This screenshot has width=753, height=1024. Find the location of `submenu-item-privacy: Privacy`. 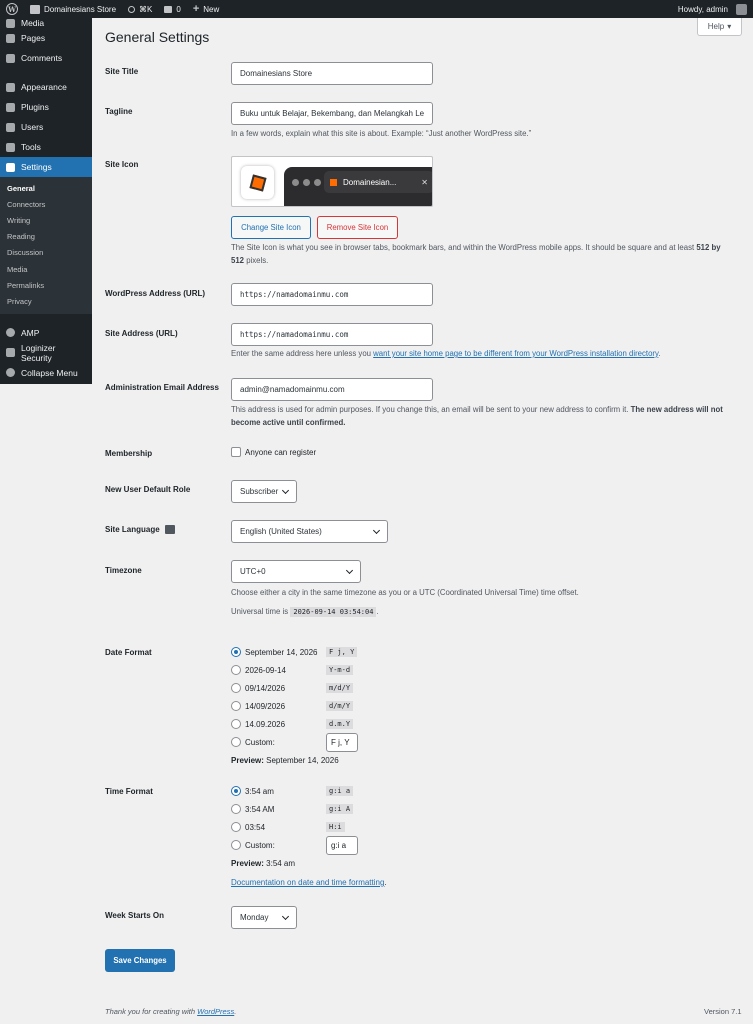

submenu-item-privacy: Privacy is located at coordinates (46, 301).